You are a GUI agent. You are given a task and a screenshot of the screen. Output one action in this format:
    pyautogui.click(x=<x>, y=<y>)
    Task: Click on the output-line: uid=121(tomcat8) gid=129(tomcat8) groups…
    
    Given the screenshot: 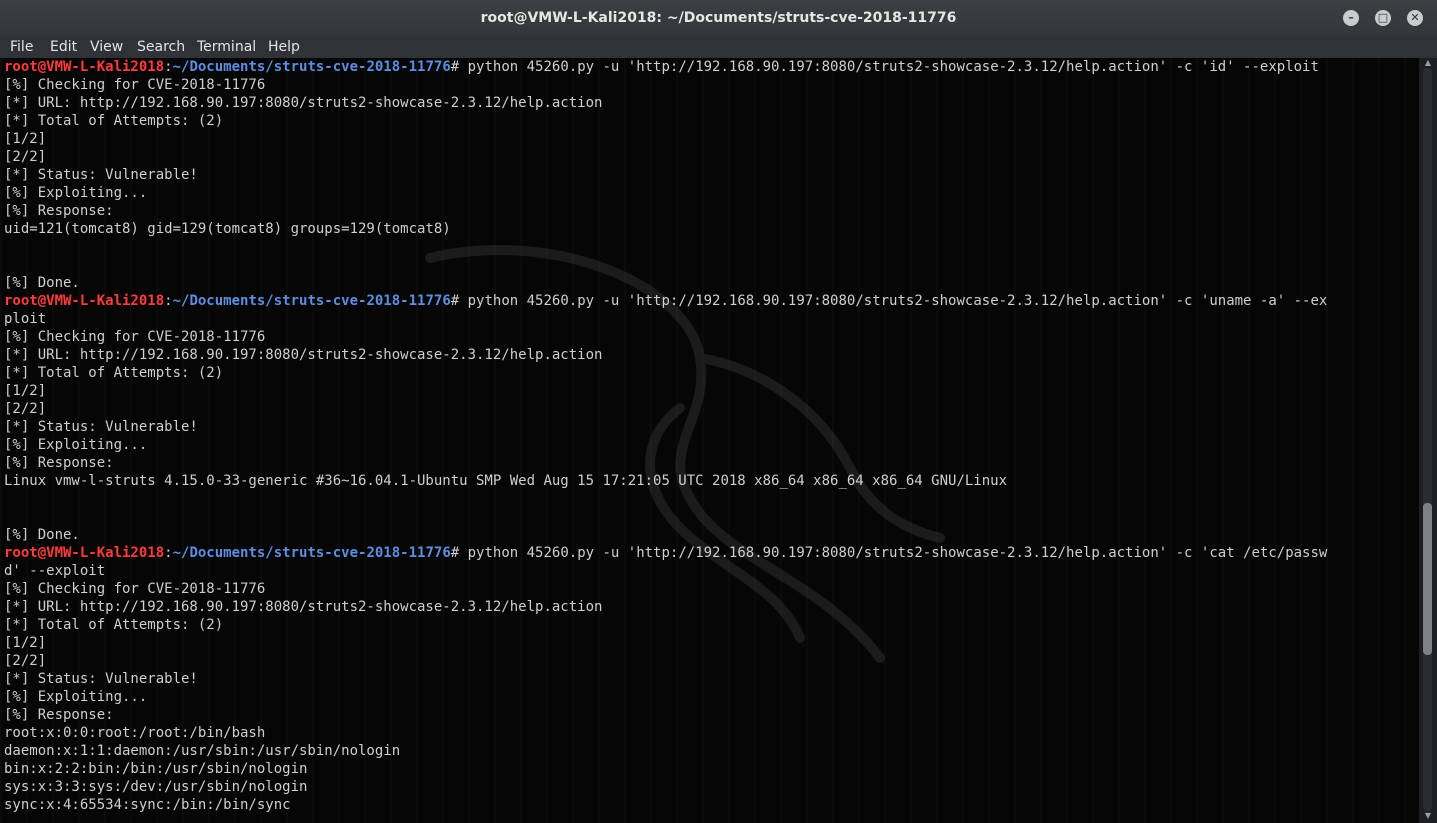 What is the action you would take?
    pyautogui.click(x=227, y=229)
    